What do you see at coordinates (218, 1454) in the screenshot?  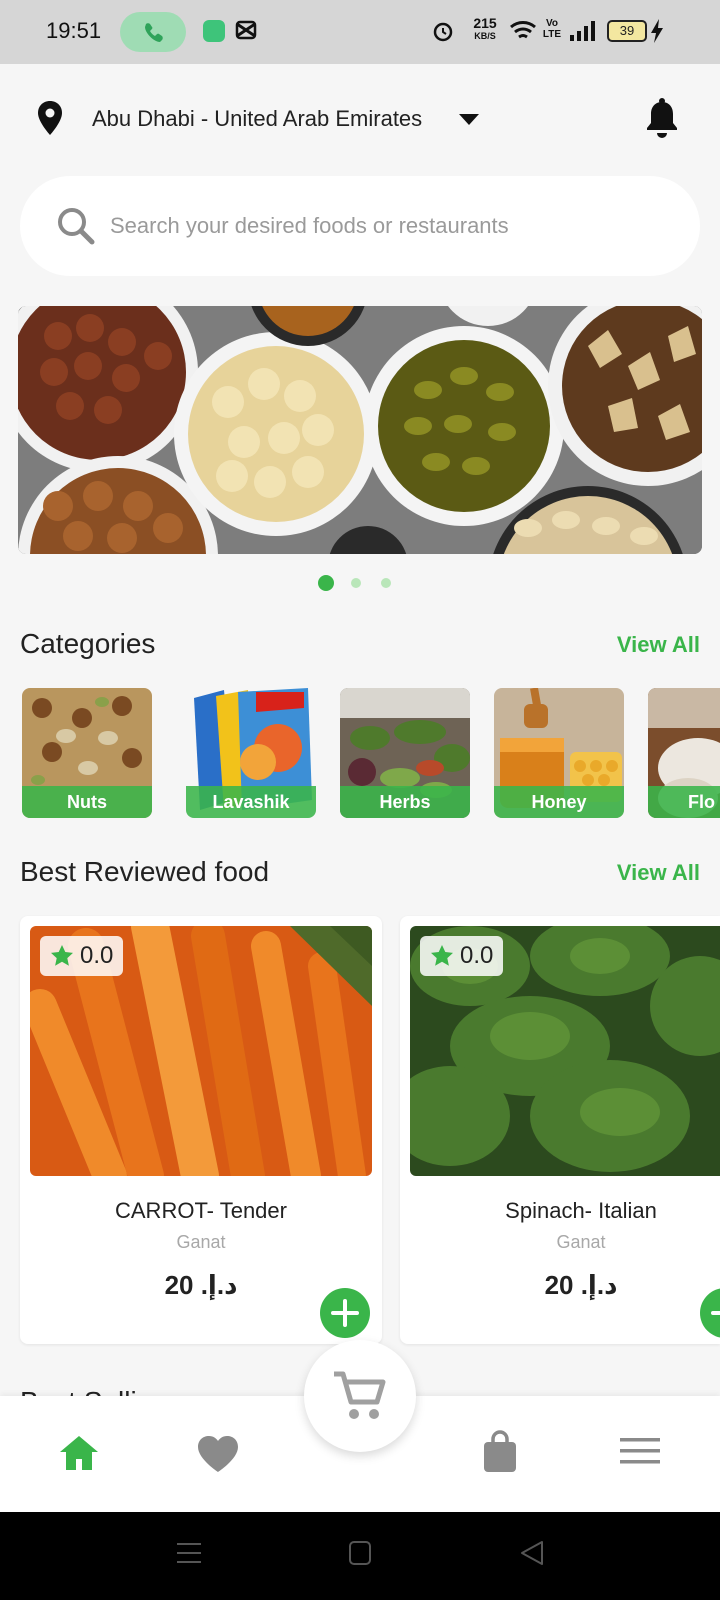 I see `heart-icon` at bounding box center [218, 1454].